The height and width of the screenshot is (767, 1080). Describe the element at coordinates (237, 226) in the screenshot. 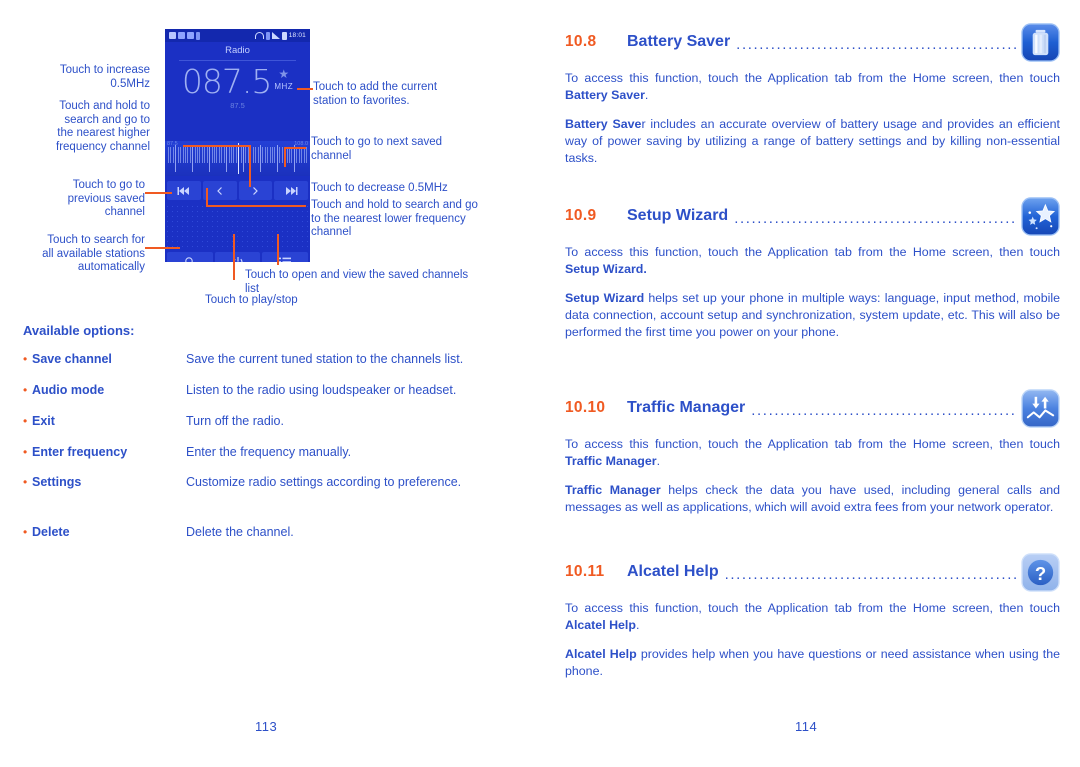

I see `texture-dots` at that location.